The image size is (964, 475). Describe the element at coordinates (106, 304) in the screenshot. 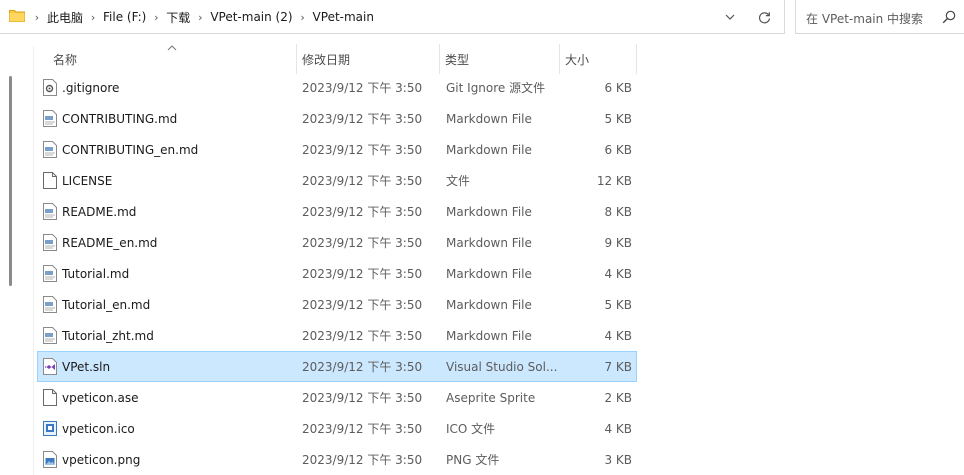

I see `file-name: Tutorial_en.md` at that location.